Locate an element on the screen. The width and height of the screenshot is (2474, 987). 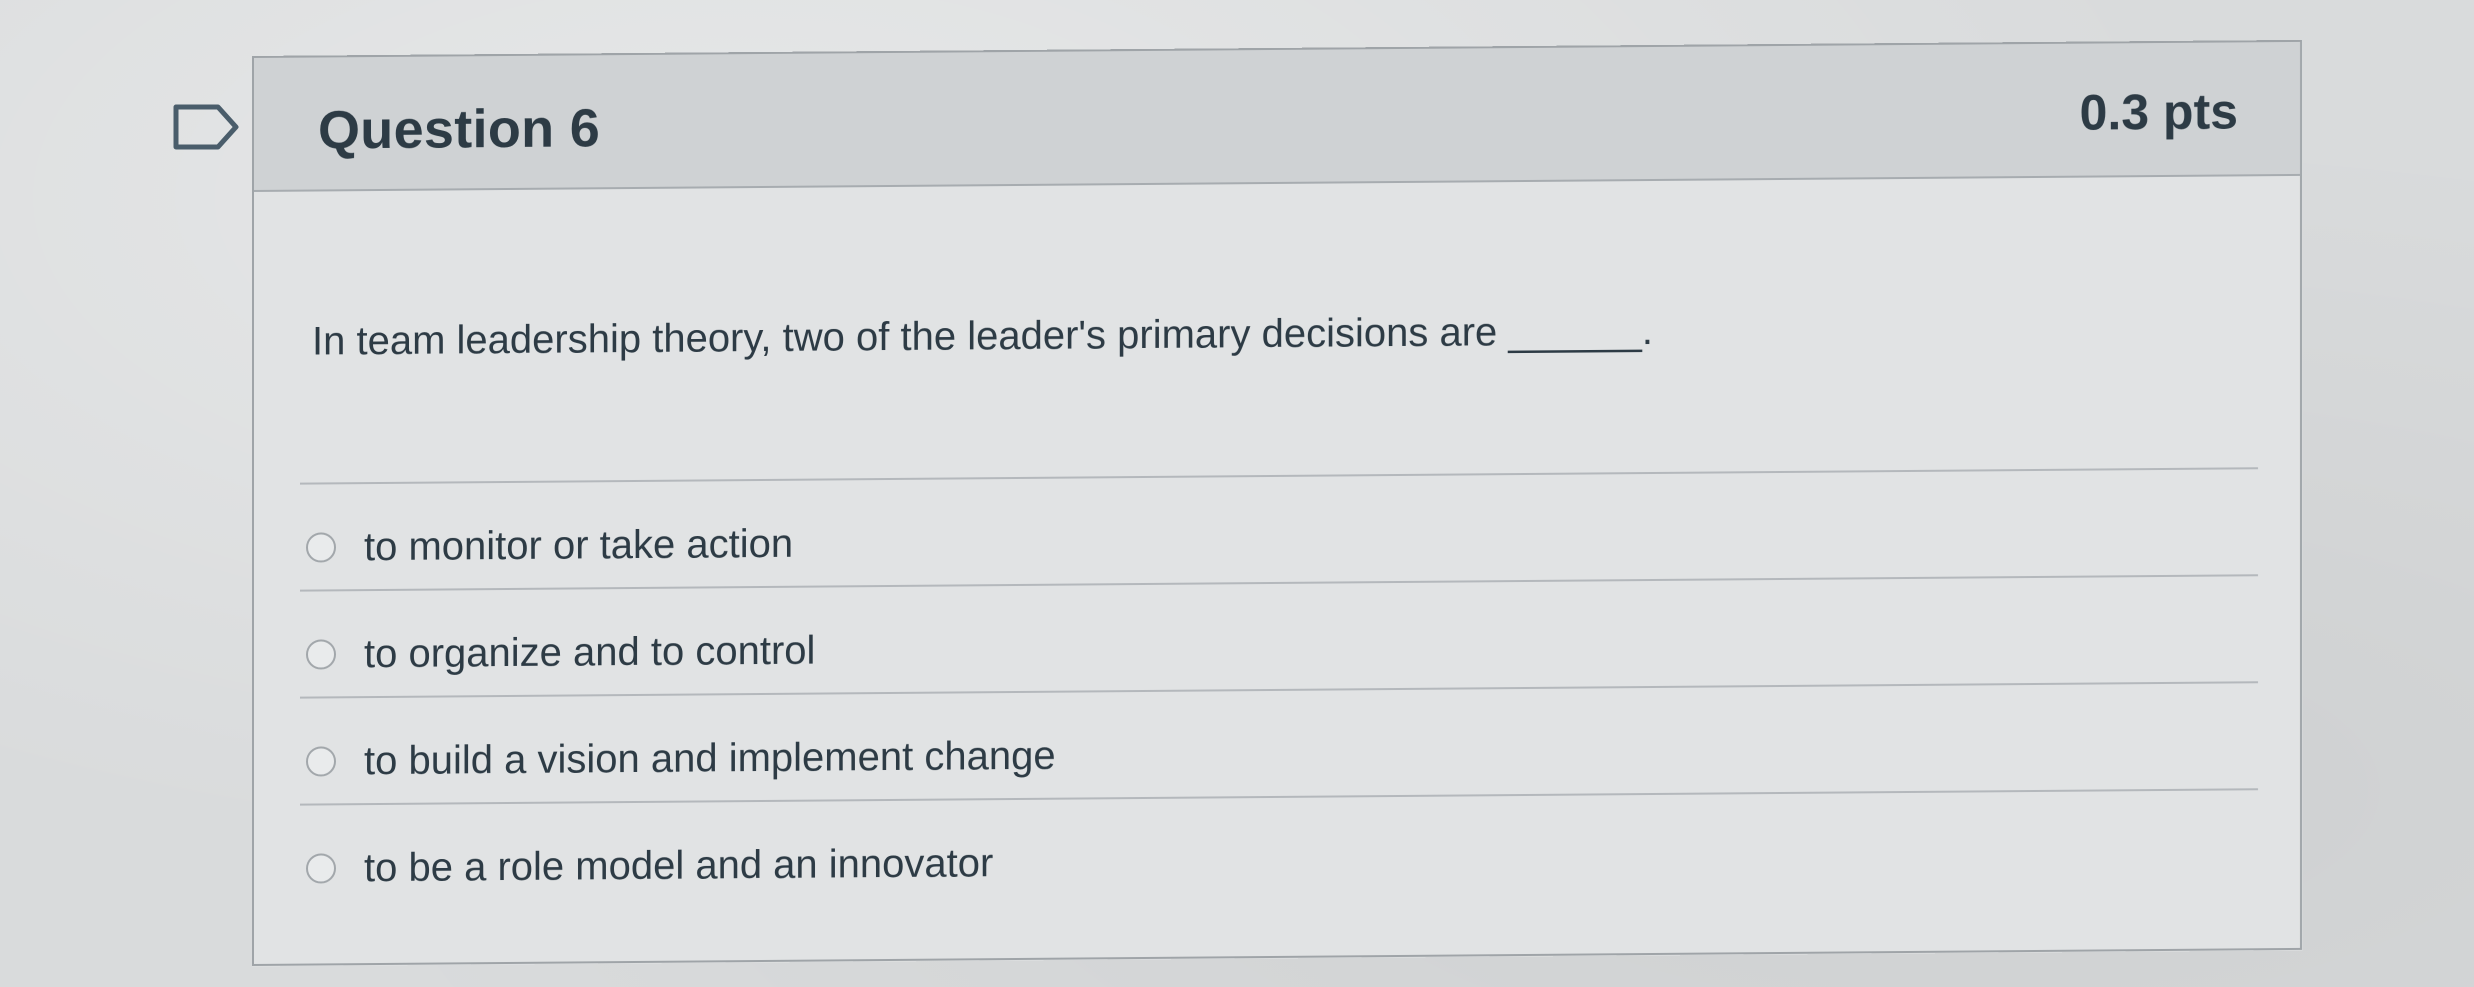
answer-label: to be a role model and an innovator is located at coordinates (679, 865).